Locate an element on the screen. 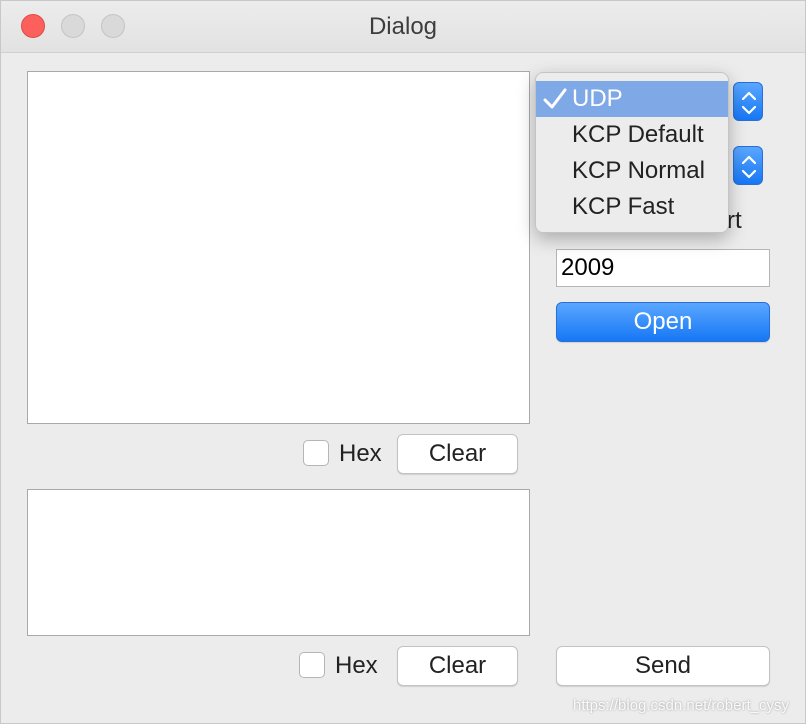 This screenshot has width=806, height=724. port-label: rt is located at coordinates (734, 220).